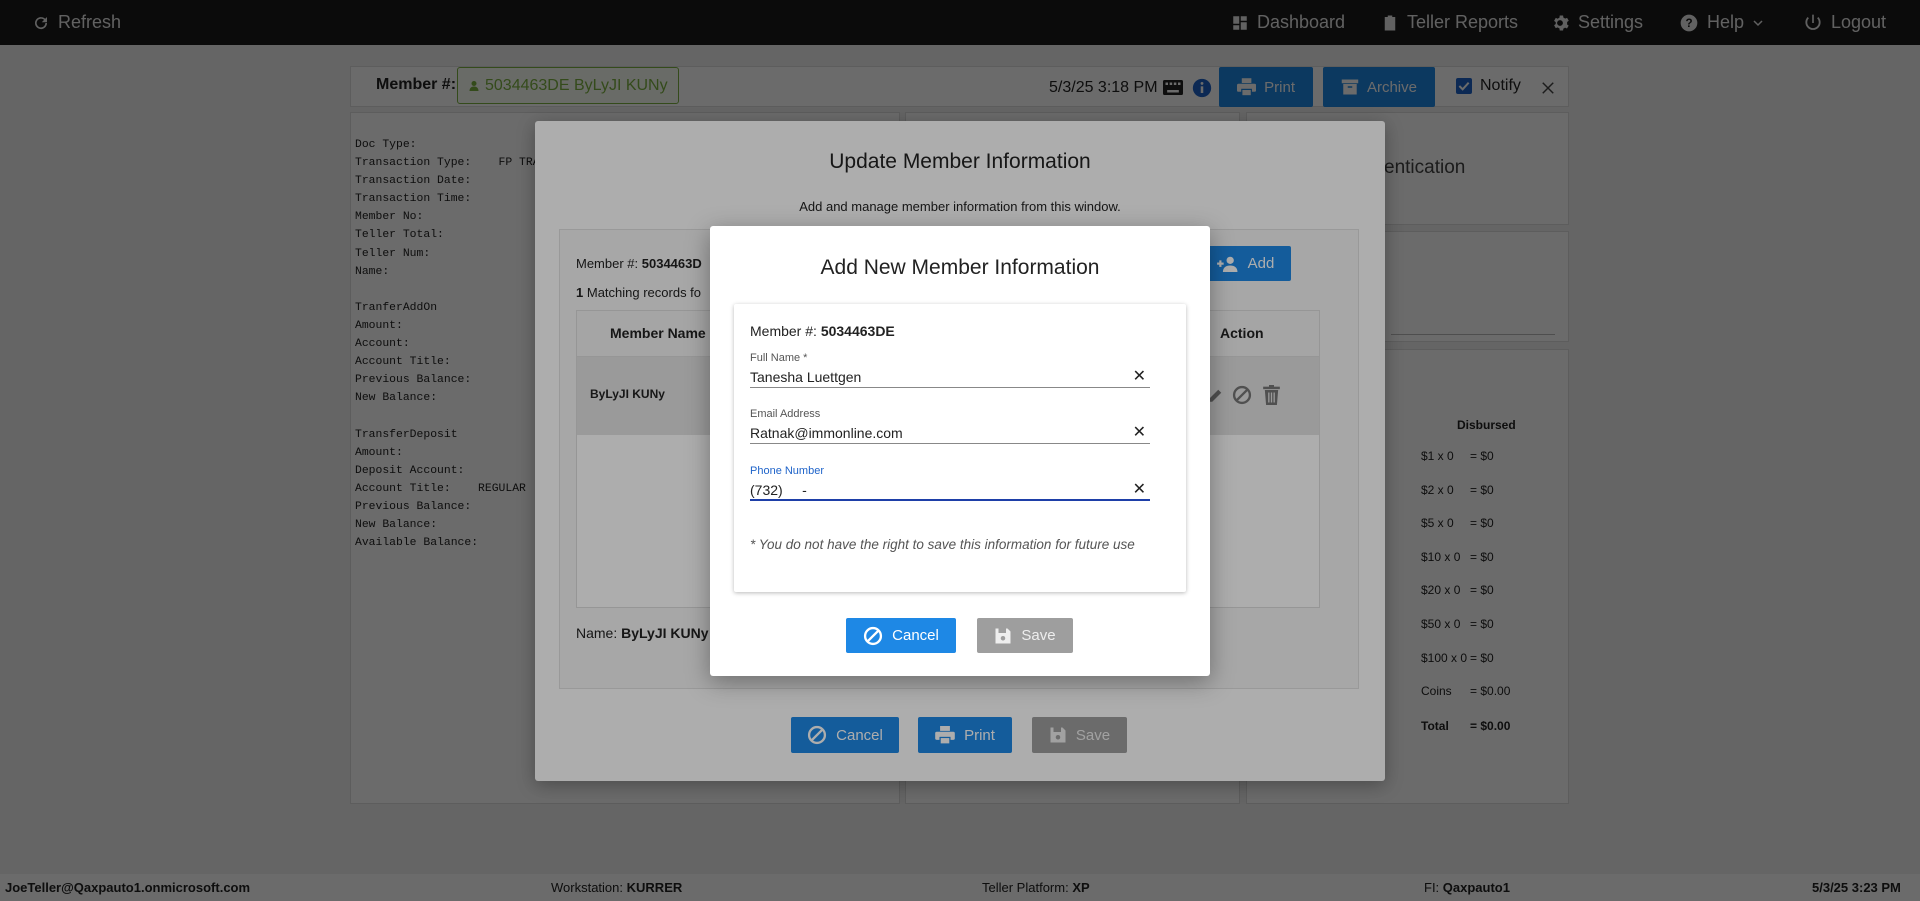  I want to click on phone-value: (732) -, so click(778, 490).